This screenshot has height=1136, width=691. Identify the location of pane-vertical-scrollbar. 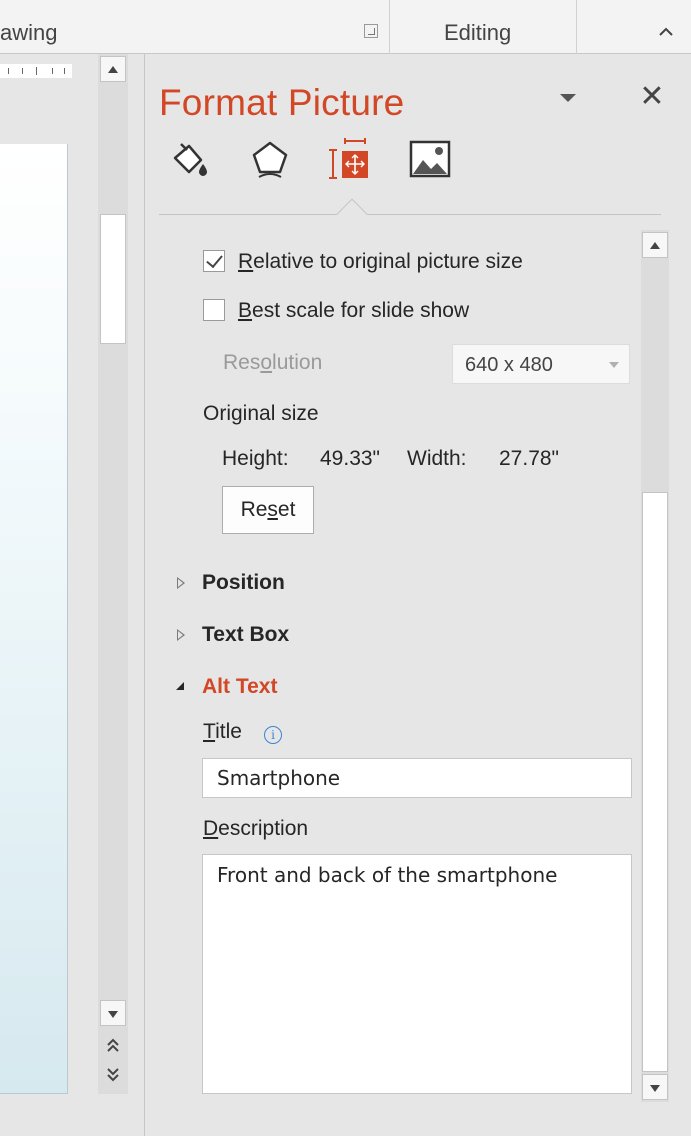
(655, 666).